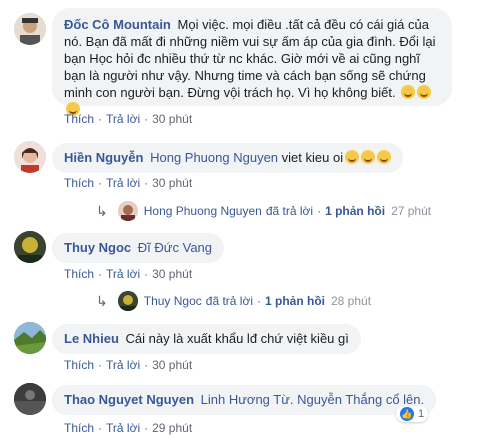 The width and height of the screenshot is (501, 438). Describe the element at coordinates (360, 399) in the screenshot. I see `mention-text: Nguyễn Thắng cổ lên.` at that location.